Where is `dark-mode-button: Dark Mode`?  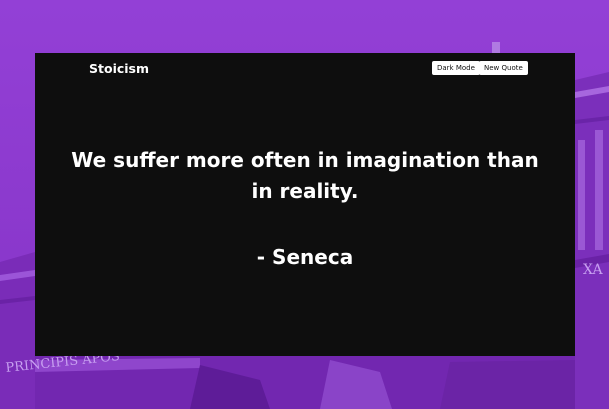
dark-mode-button: Dark Mode is located at coordinates (456, 68).